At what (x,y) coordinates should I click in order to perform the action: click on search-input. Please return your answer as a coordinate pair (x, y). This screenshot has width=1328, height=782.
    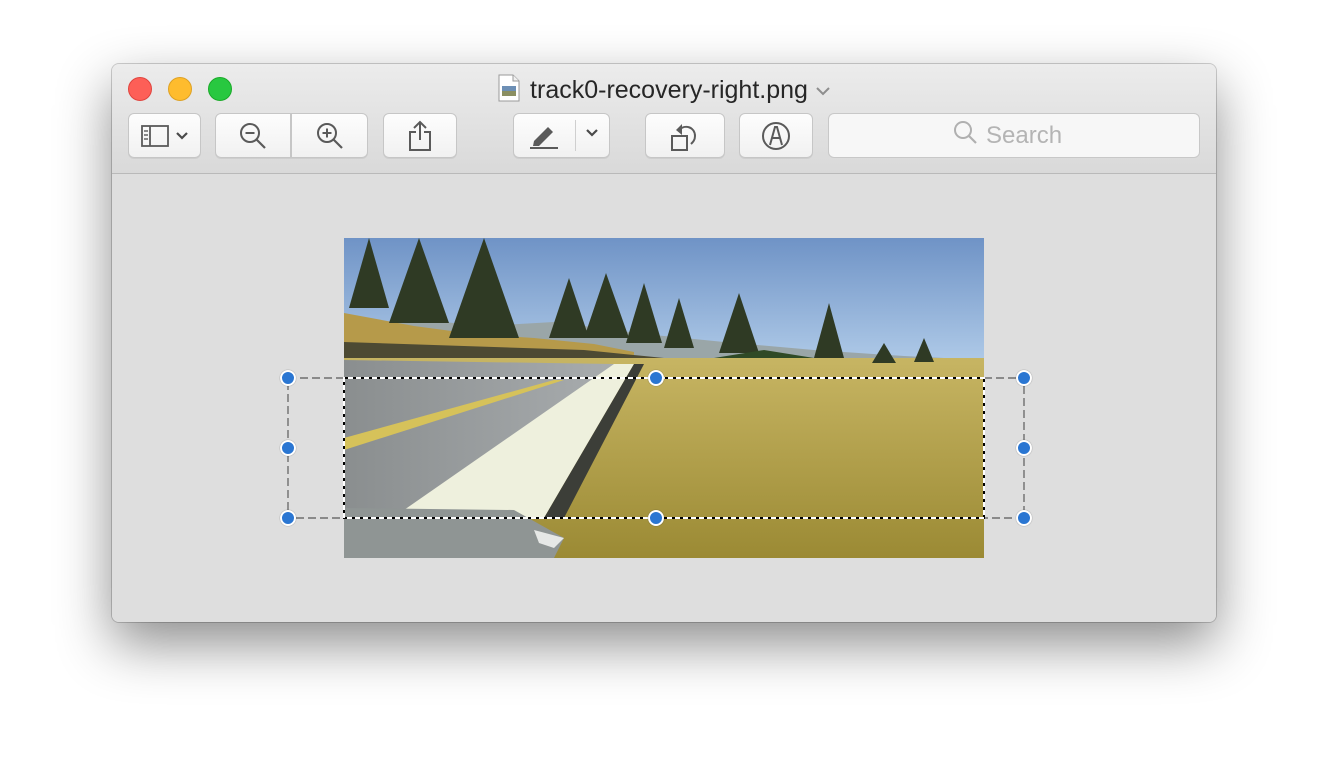
    Looking at the image, I should click on (1031, 135).